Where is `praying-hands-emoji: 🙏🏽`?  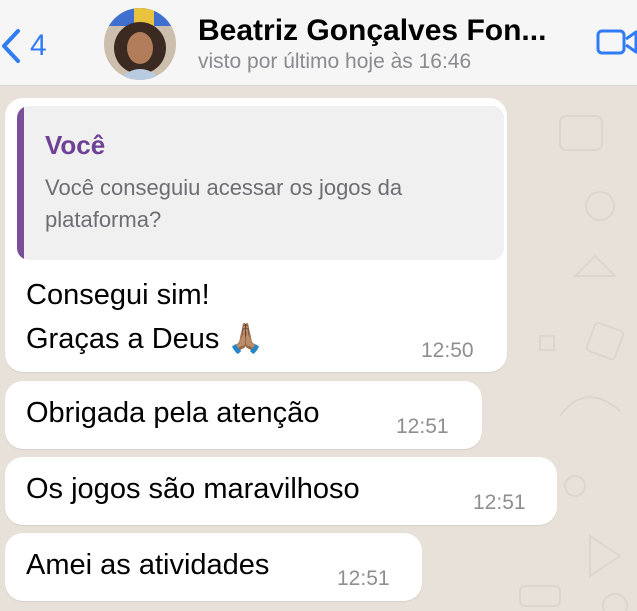
praying-hands-emoji: 🙏🏽 is located at coordinates (245, 339).